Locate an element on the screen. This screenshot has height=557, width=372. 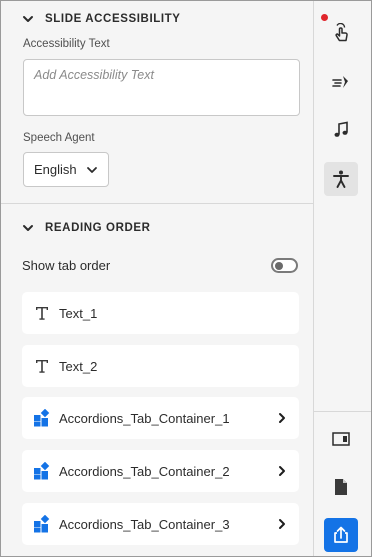
rail-separator is located at coordinates (342, 411).